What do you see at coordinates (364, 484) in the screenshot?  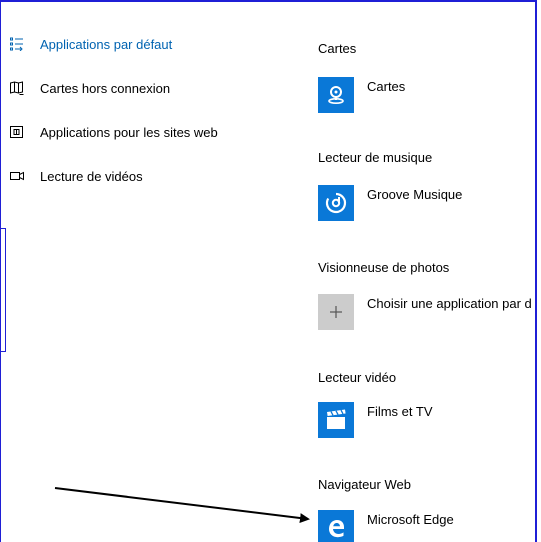 I see `section-title-web-browser: Navigateur Web` at bounding box center [364, 484].